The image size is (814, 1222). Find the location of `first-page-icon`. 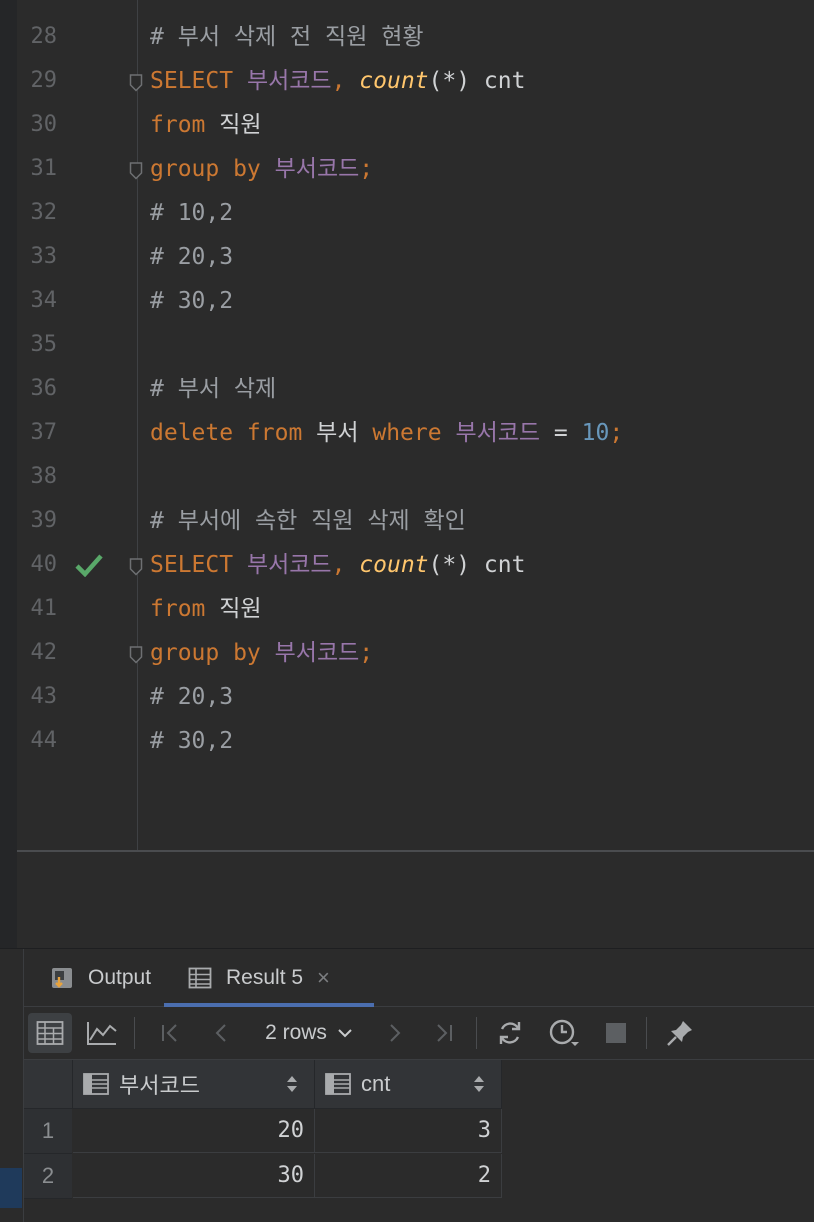

first-page-icon is located at coordinates (169, 1033).